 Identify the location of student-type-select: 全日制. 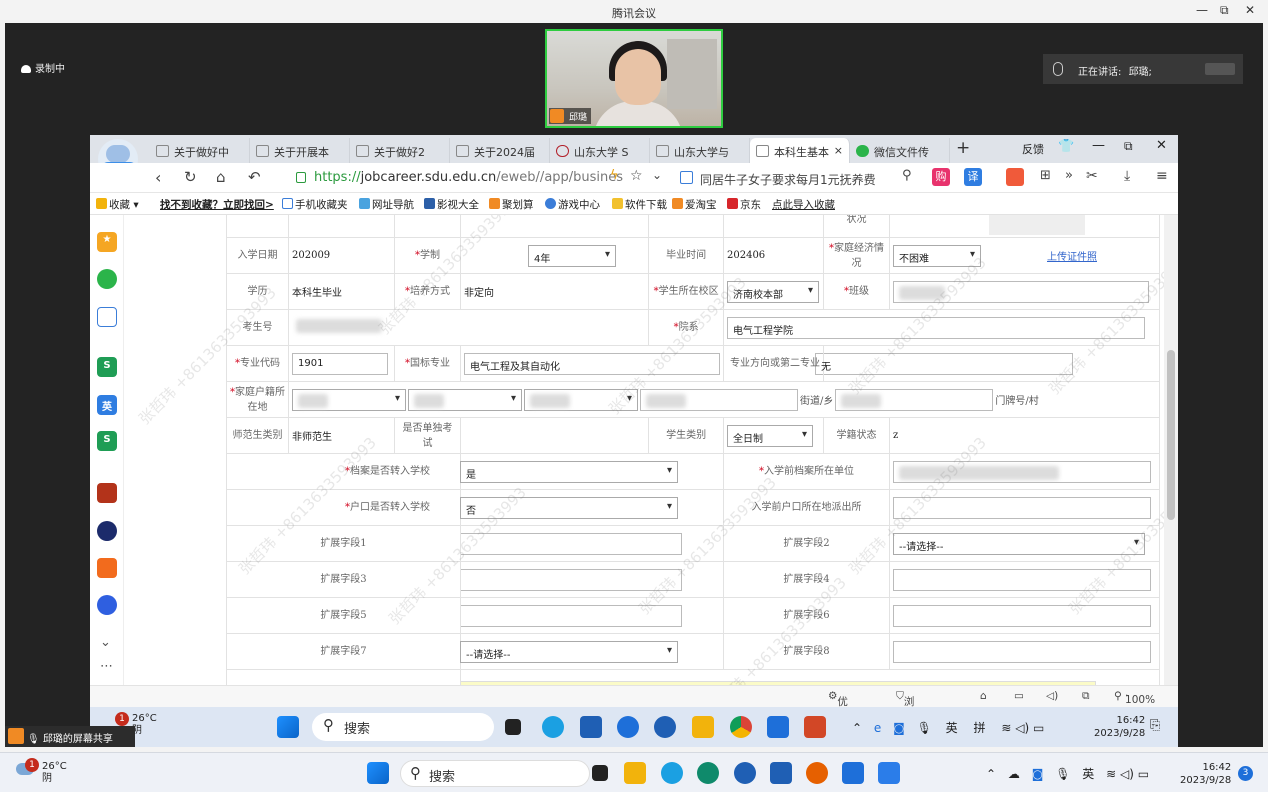
(770, 435).